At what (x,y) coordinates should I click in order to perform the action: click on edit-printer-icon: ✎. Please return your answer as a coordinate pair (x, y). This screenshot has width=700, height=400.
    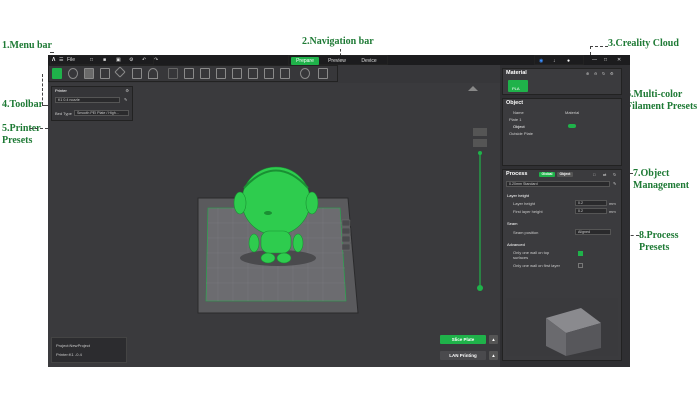
    Looking at the image, I should click on (125, 99).